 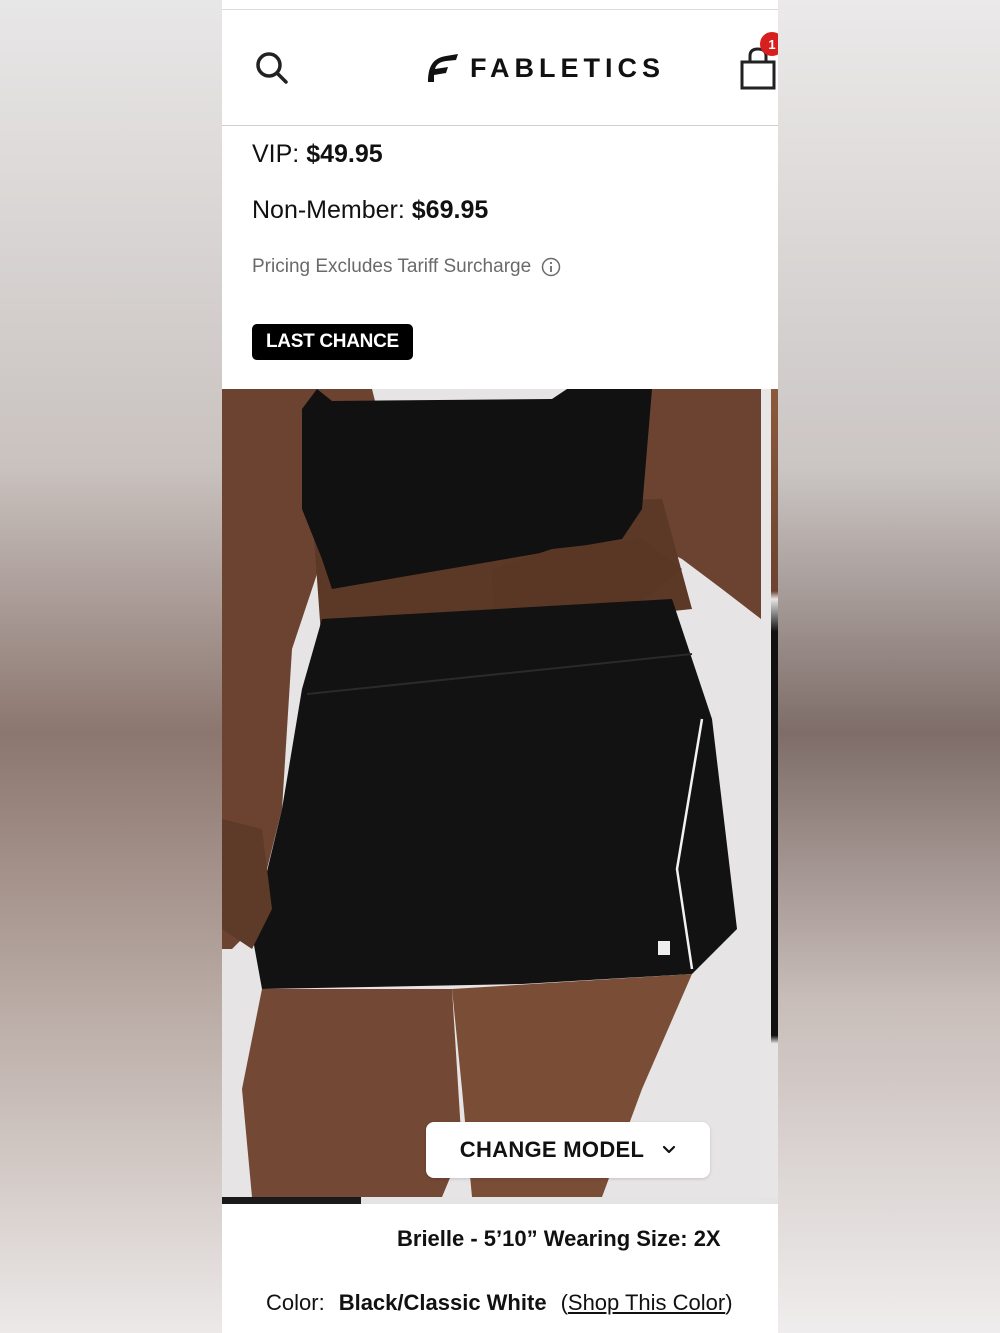 What do you see at coordinates (568, 67) in the screenshot?
I see `brand-name: FABLETICS` at bounding box center [568, 67].